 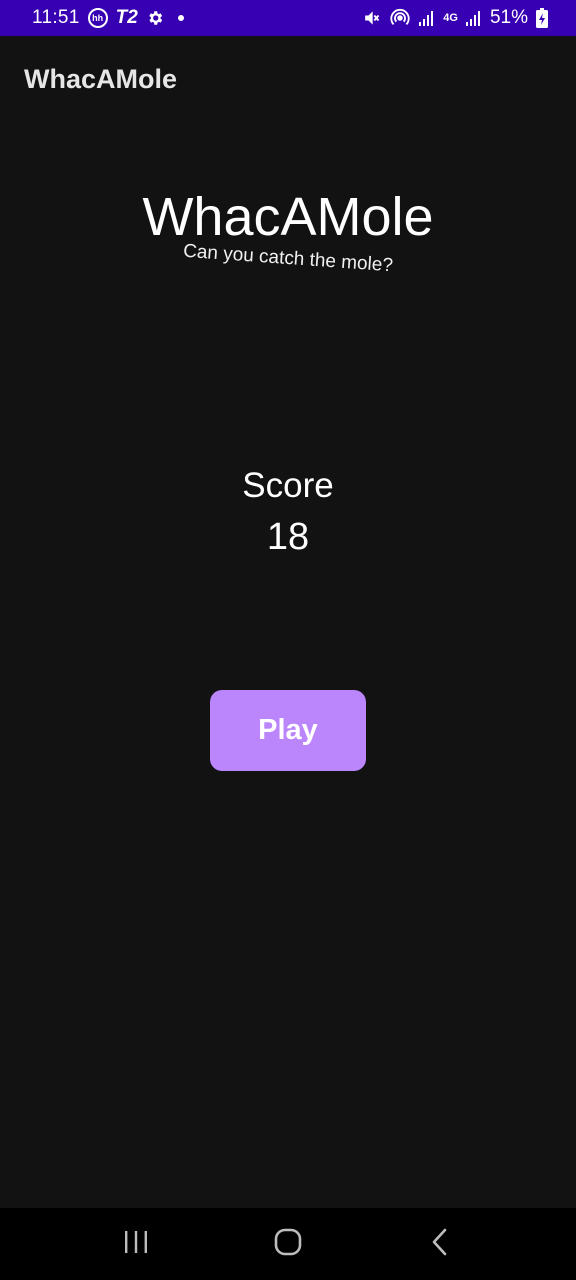 I want to click on home-icon, so click(x=288, y=1244).